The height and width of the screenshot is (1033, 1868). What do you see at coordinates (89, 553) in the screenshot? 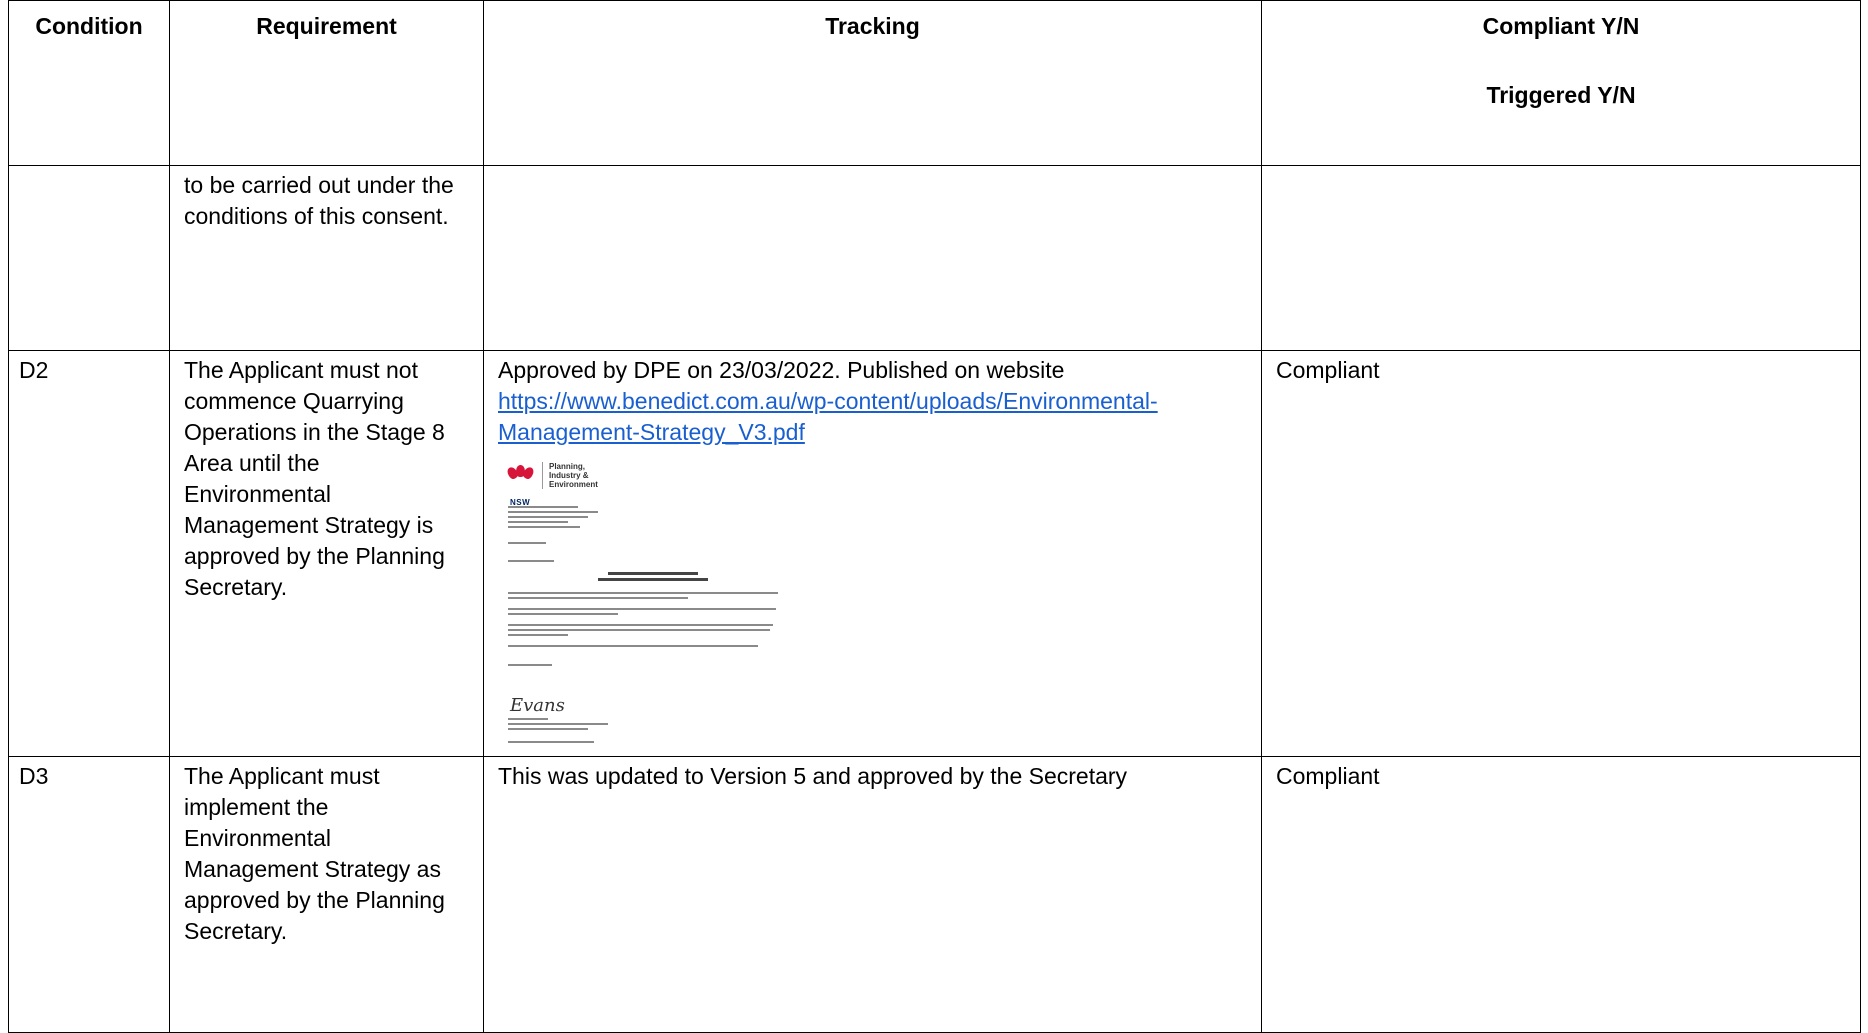
I see `condition-cell: D2` at bounding box center [89, 553].